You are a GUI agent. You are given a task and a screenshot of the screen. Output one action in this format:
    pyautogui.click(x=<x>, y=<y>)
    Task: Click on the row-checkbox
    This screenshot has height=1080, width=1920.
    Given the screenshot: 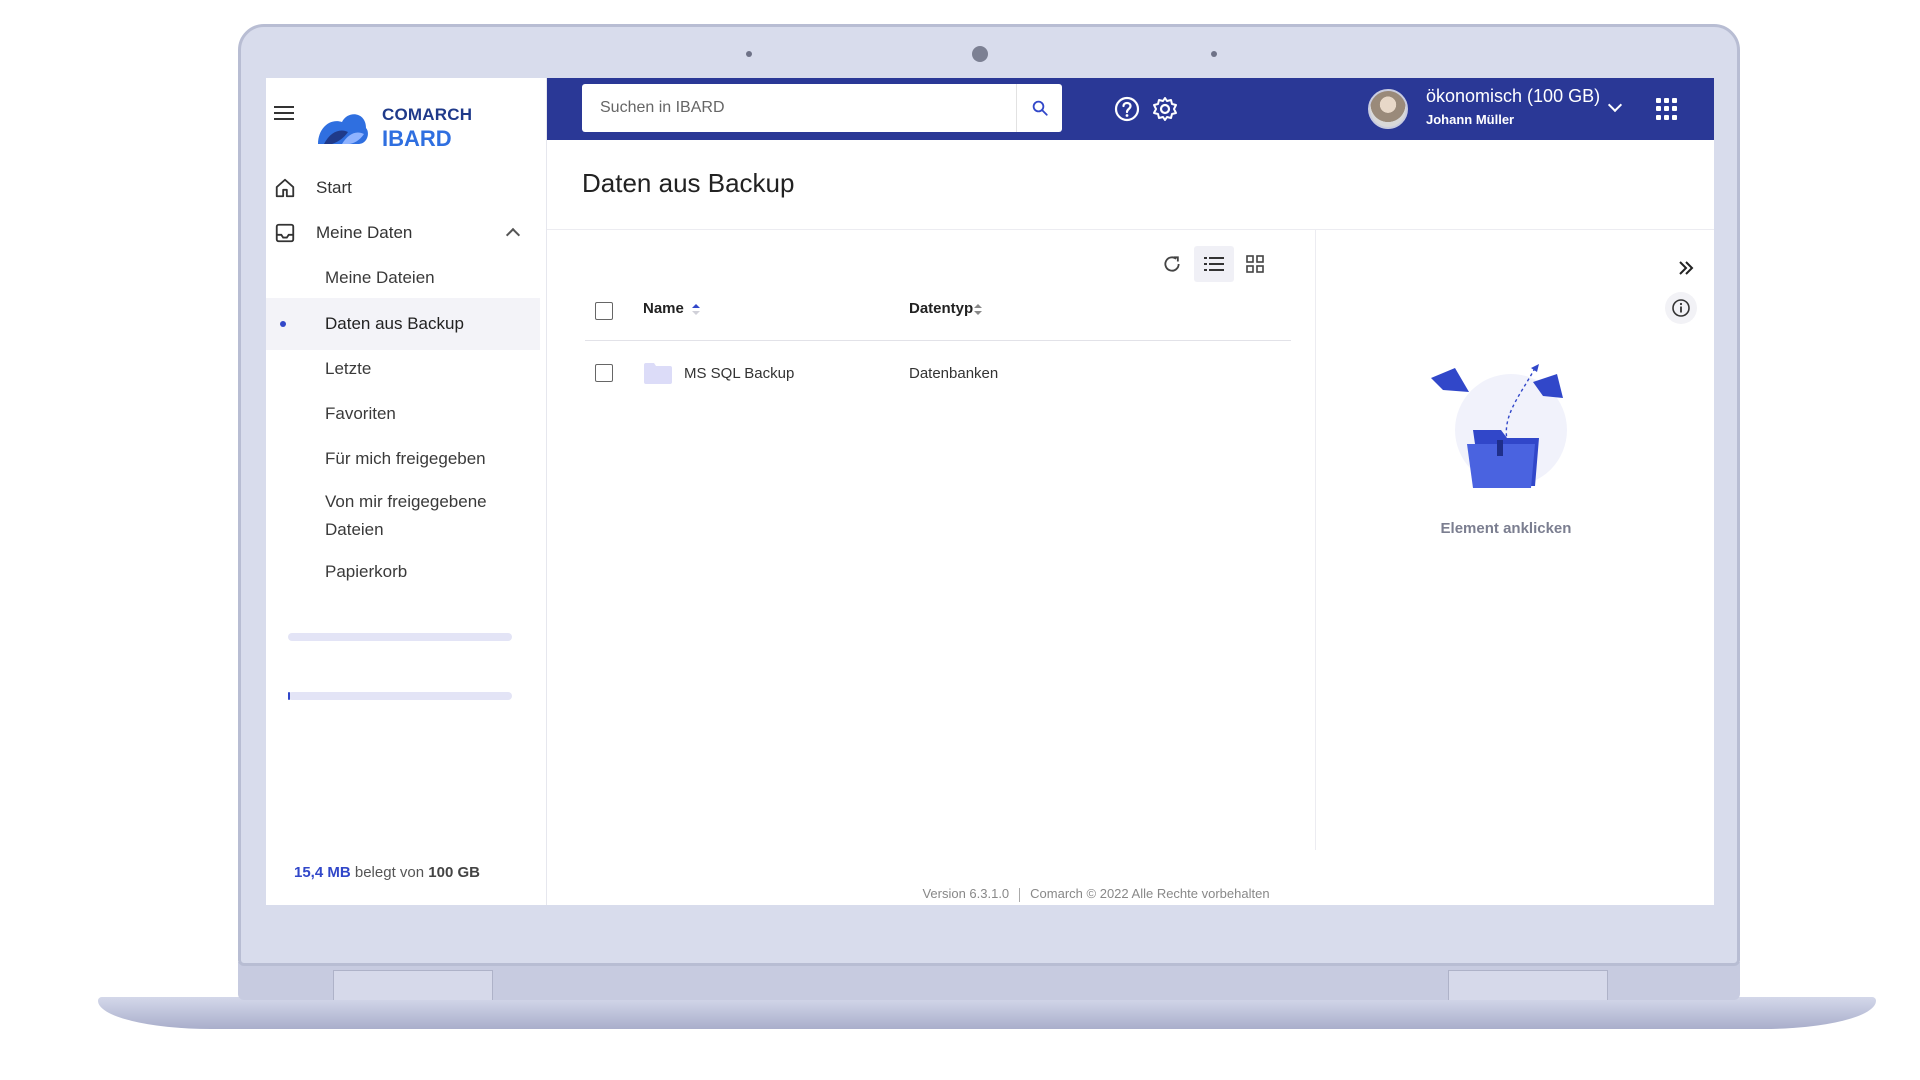 What is the action you would take?
    pyautogui.click(x=604, y=373)
    